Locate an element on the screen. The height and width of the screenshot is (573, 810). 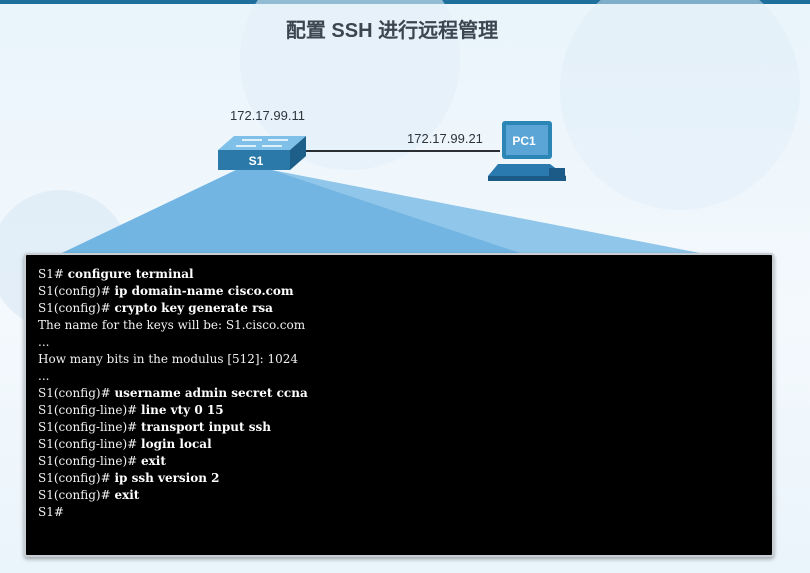
terminal-command: crypto key generate rsa is located at coordinates (193, 308).